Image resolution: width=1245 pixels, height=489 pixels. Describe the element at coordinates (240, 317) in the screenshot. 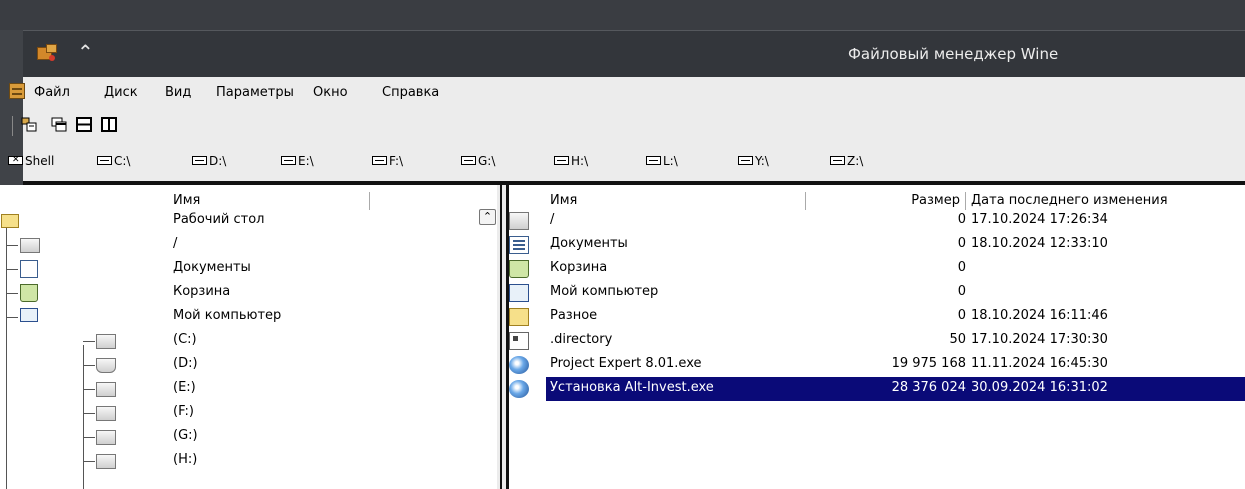

I see `tree-item: Мой компьютер` at that location.